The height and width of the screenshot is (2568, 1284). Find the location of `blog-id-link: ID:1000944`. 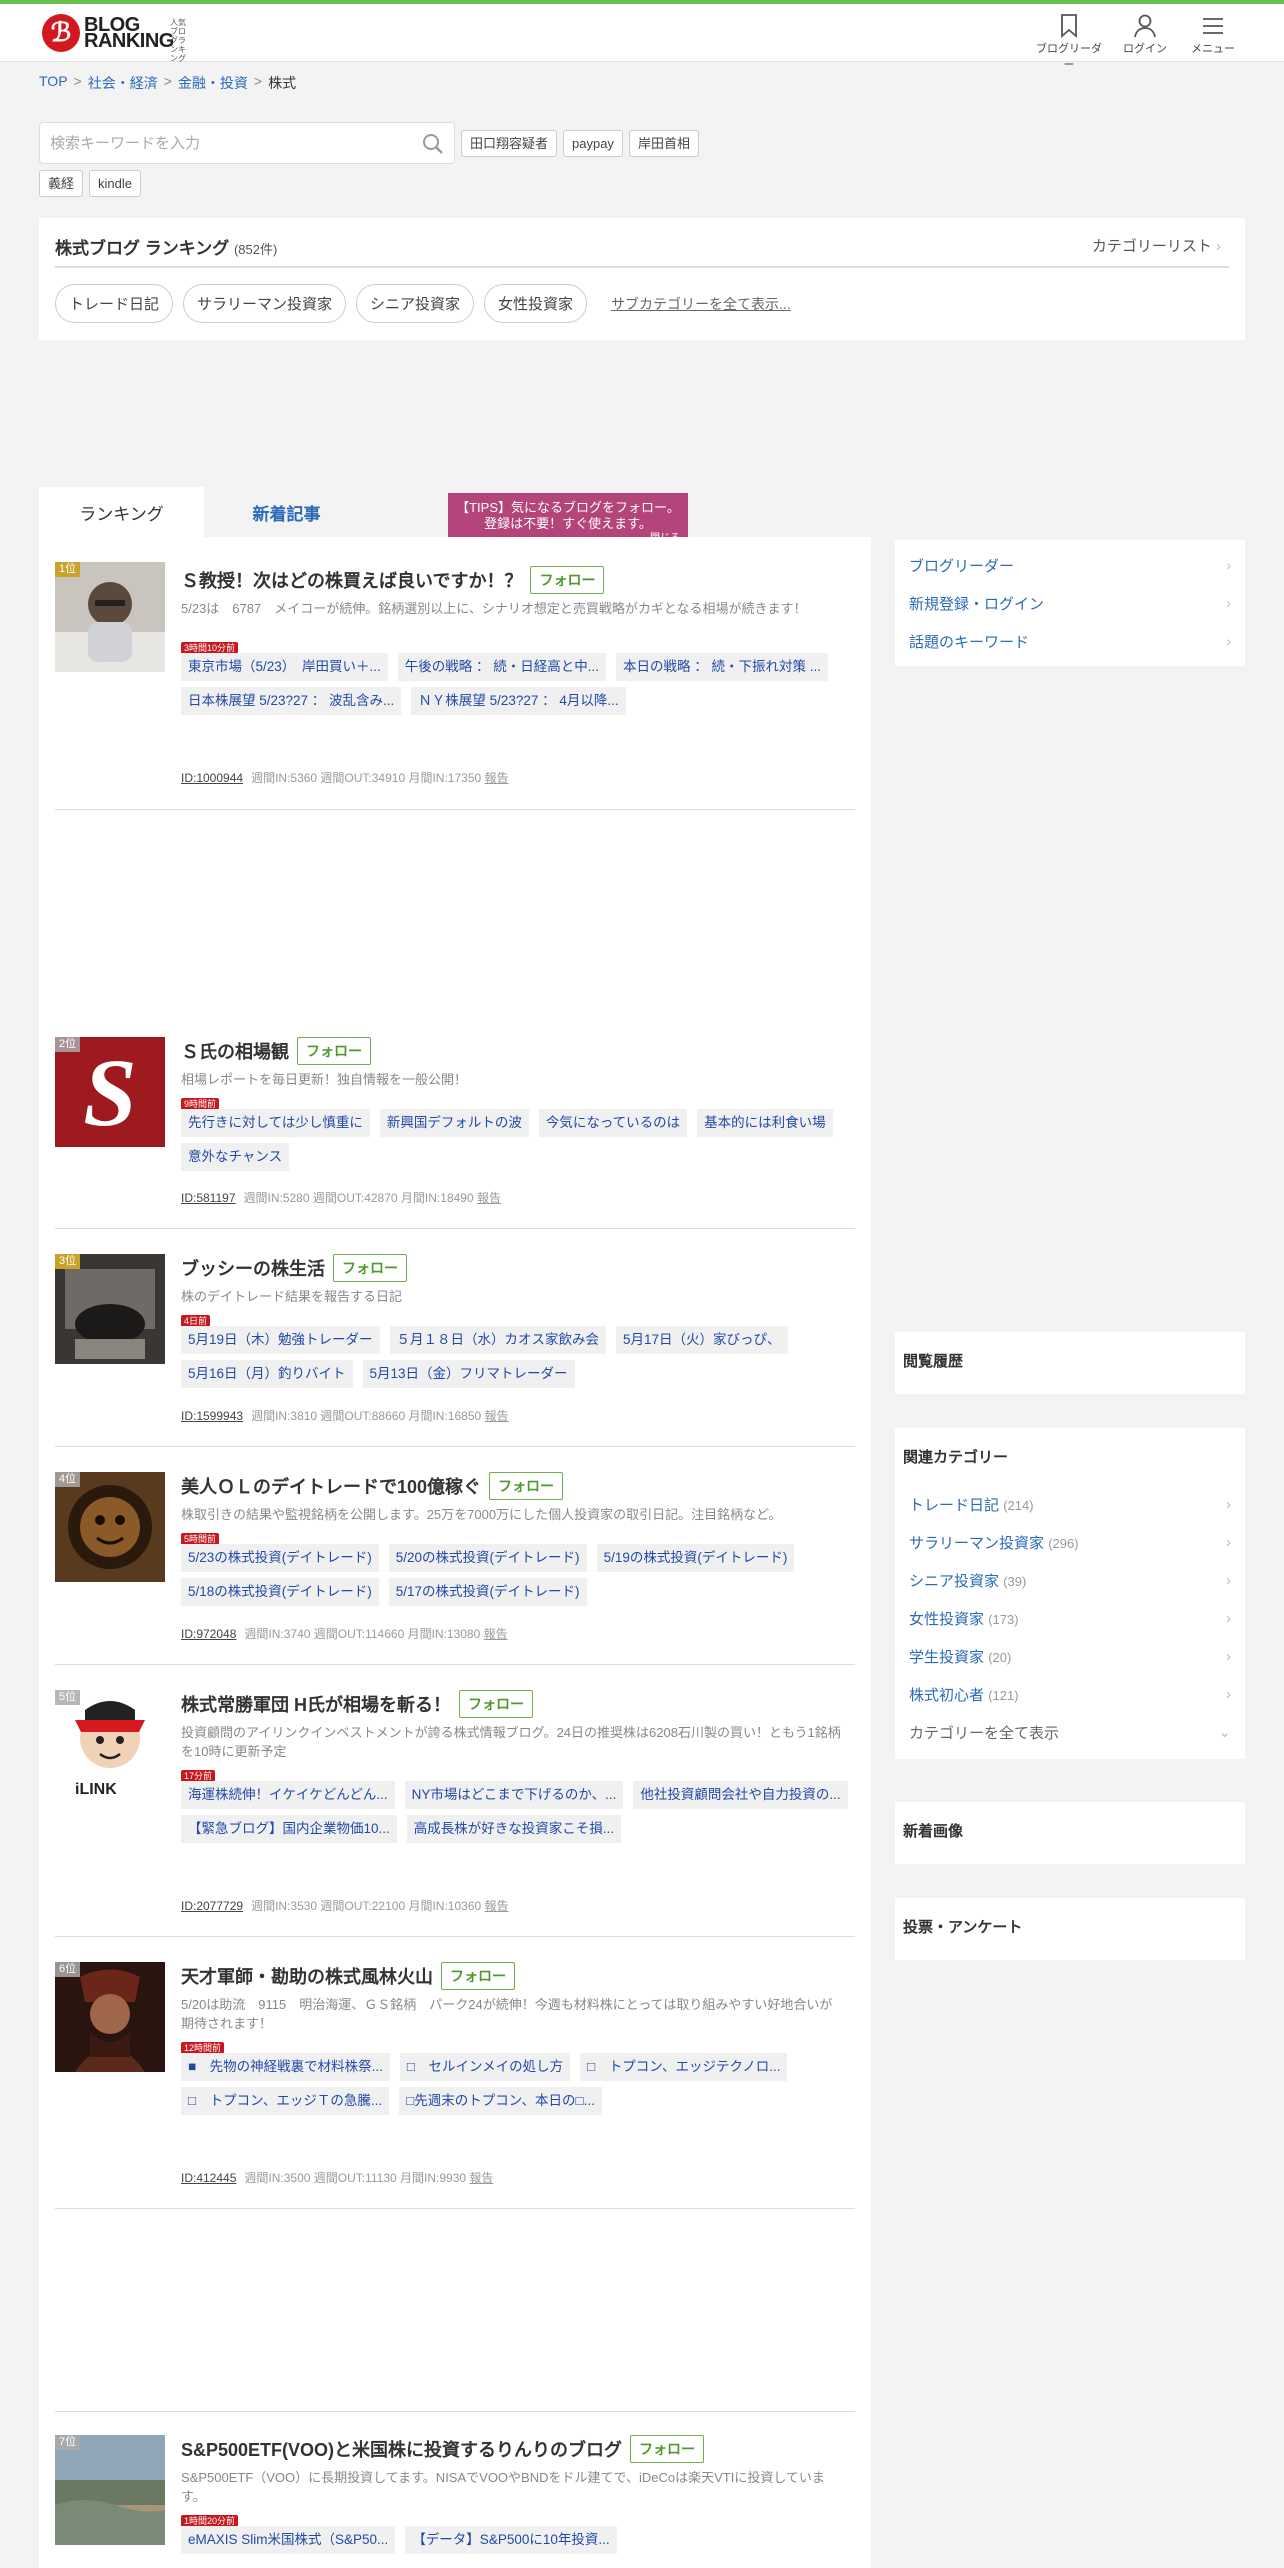

blog-id-link: ID:1000944 is located at coordinates (212, 778).